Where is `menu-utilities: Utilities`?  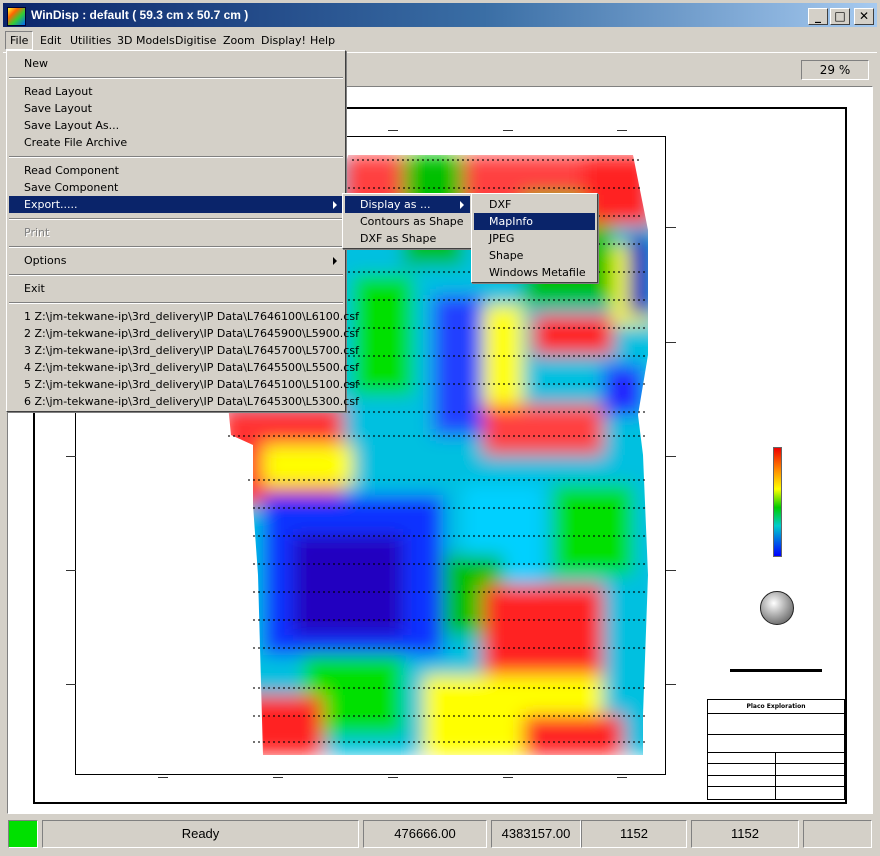 menu-utilities: Utilities is located at coordinates (90, 40).